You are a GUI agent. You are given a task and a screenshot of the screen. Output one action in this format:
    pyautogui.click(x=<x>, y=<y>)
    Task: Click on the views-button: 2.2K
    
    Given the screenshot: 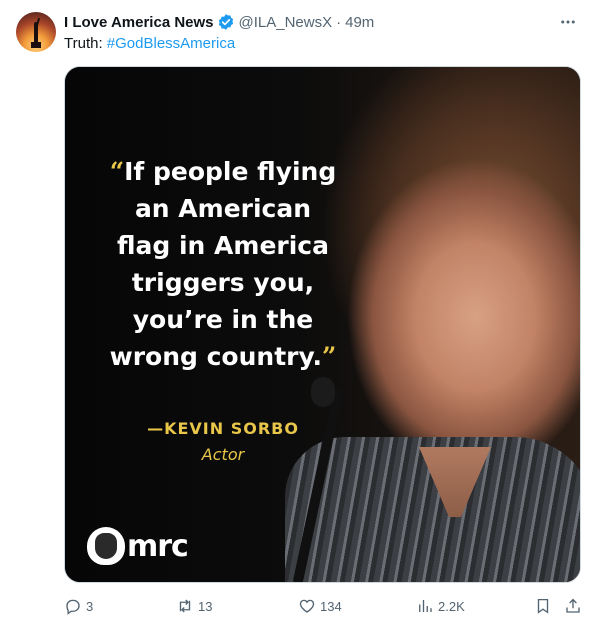 What is the action you would take?
    pyautogui.click(x=440, y=606)
    